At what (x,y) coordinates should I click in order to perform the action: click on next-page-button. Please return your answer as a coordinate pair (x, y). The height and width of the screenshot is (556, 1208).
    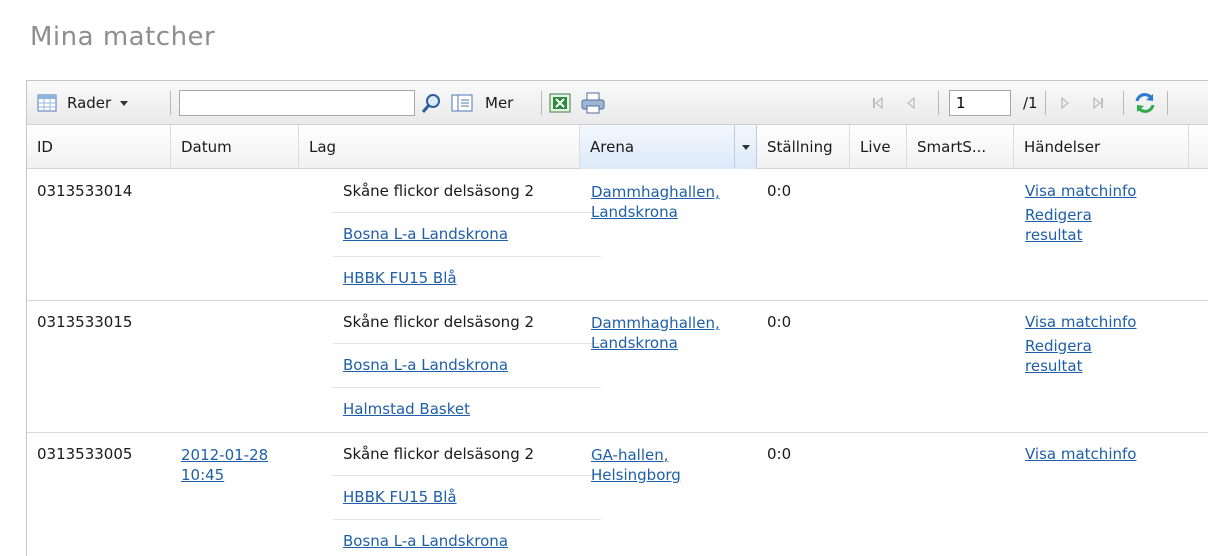
    Looking at the image, I should click on (1065, 103).